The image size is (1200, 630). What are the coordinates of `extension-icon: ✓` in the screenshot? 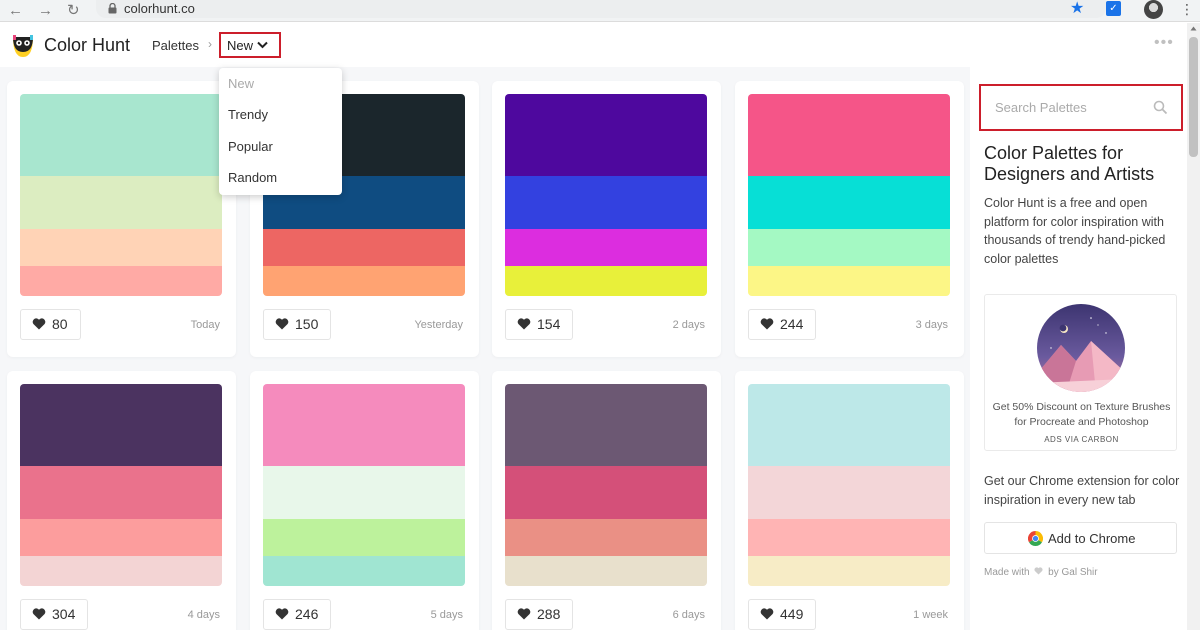 It's located at (1113, 8).